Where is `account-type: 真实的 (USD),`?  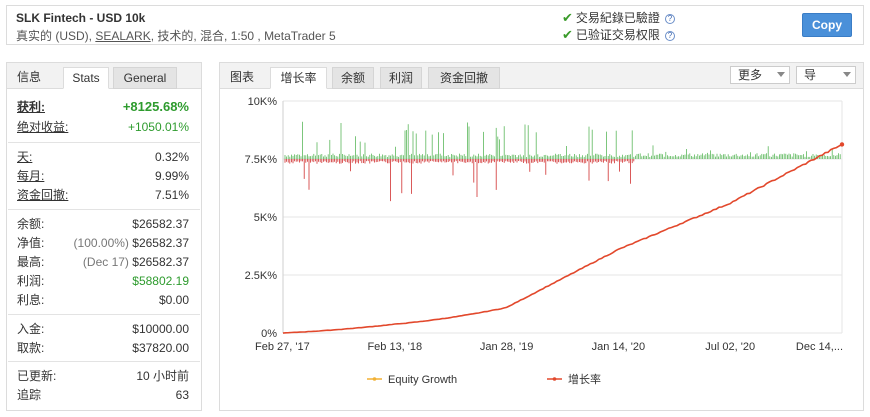
account-type: 真实的 (USD), is located at coordinates (56, 36).